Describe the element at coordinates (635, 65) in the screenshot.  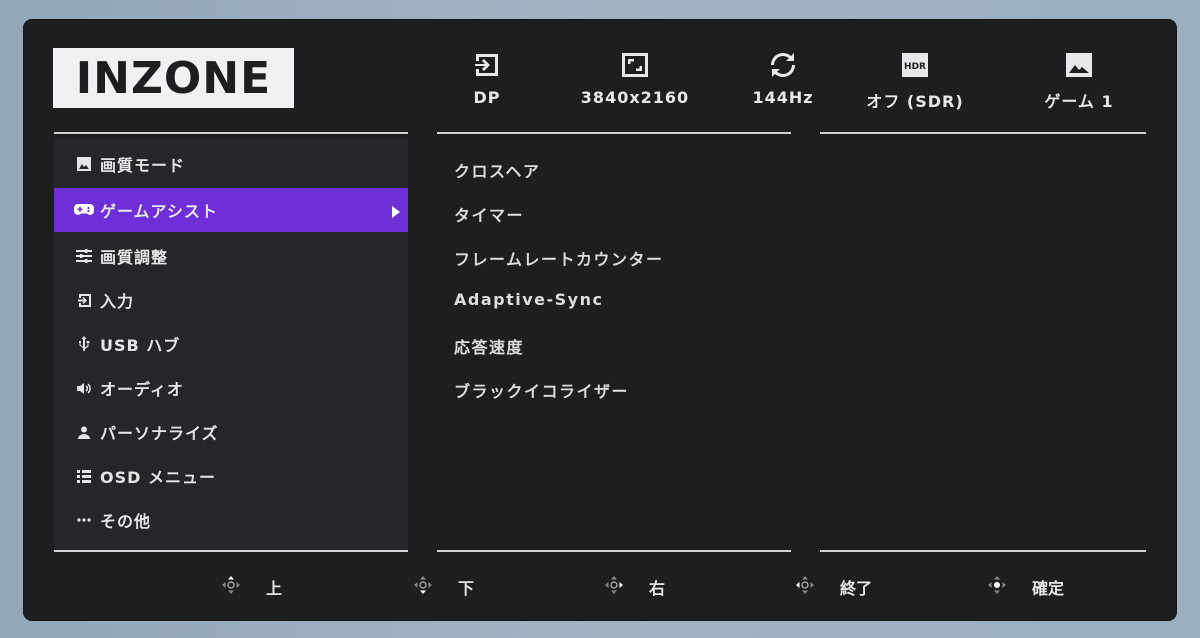
I see `resolution-icon` at that location.